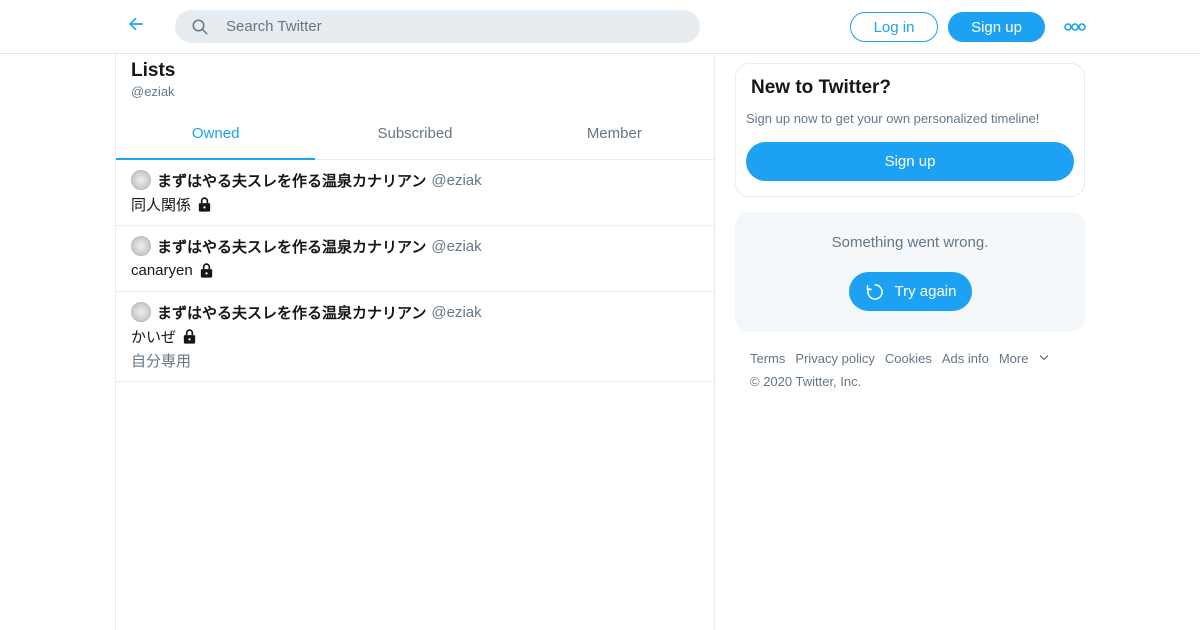  Describe the element at coordinates (161, 361) in the screenshot. I see `list-description: 自分専用` at that location.